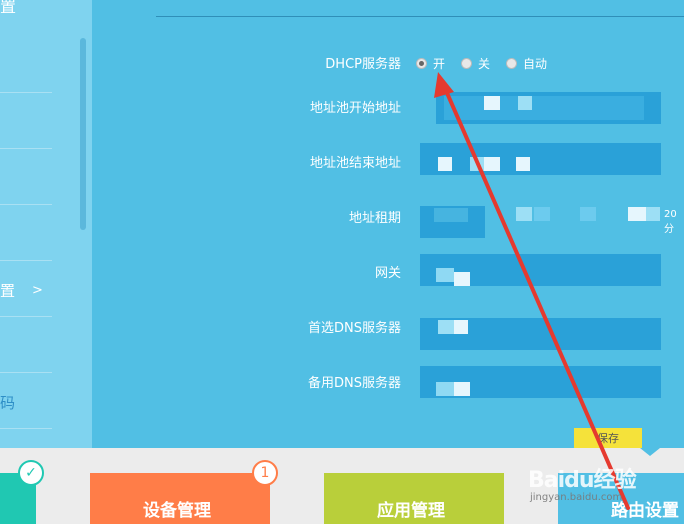  I want to click on notification-badge: 1, so click(265, 473).